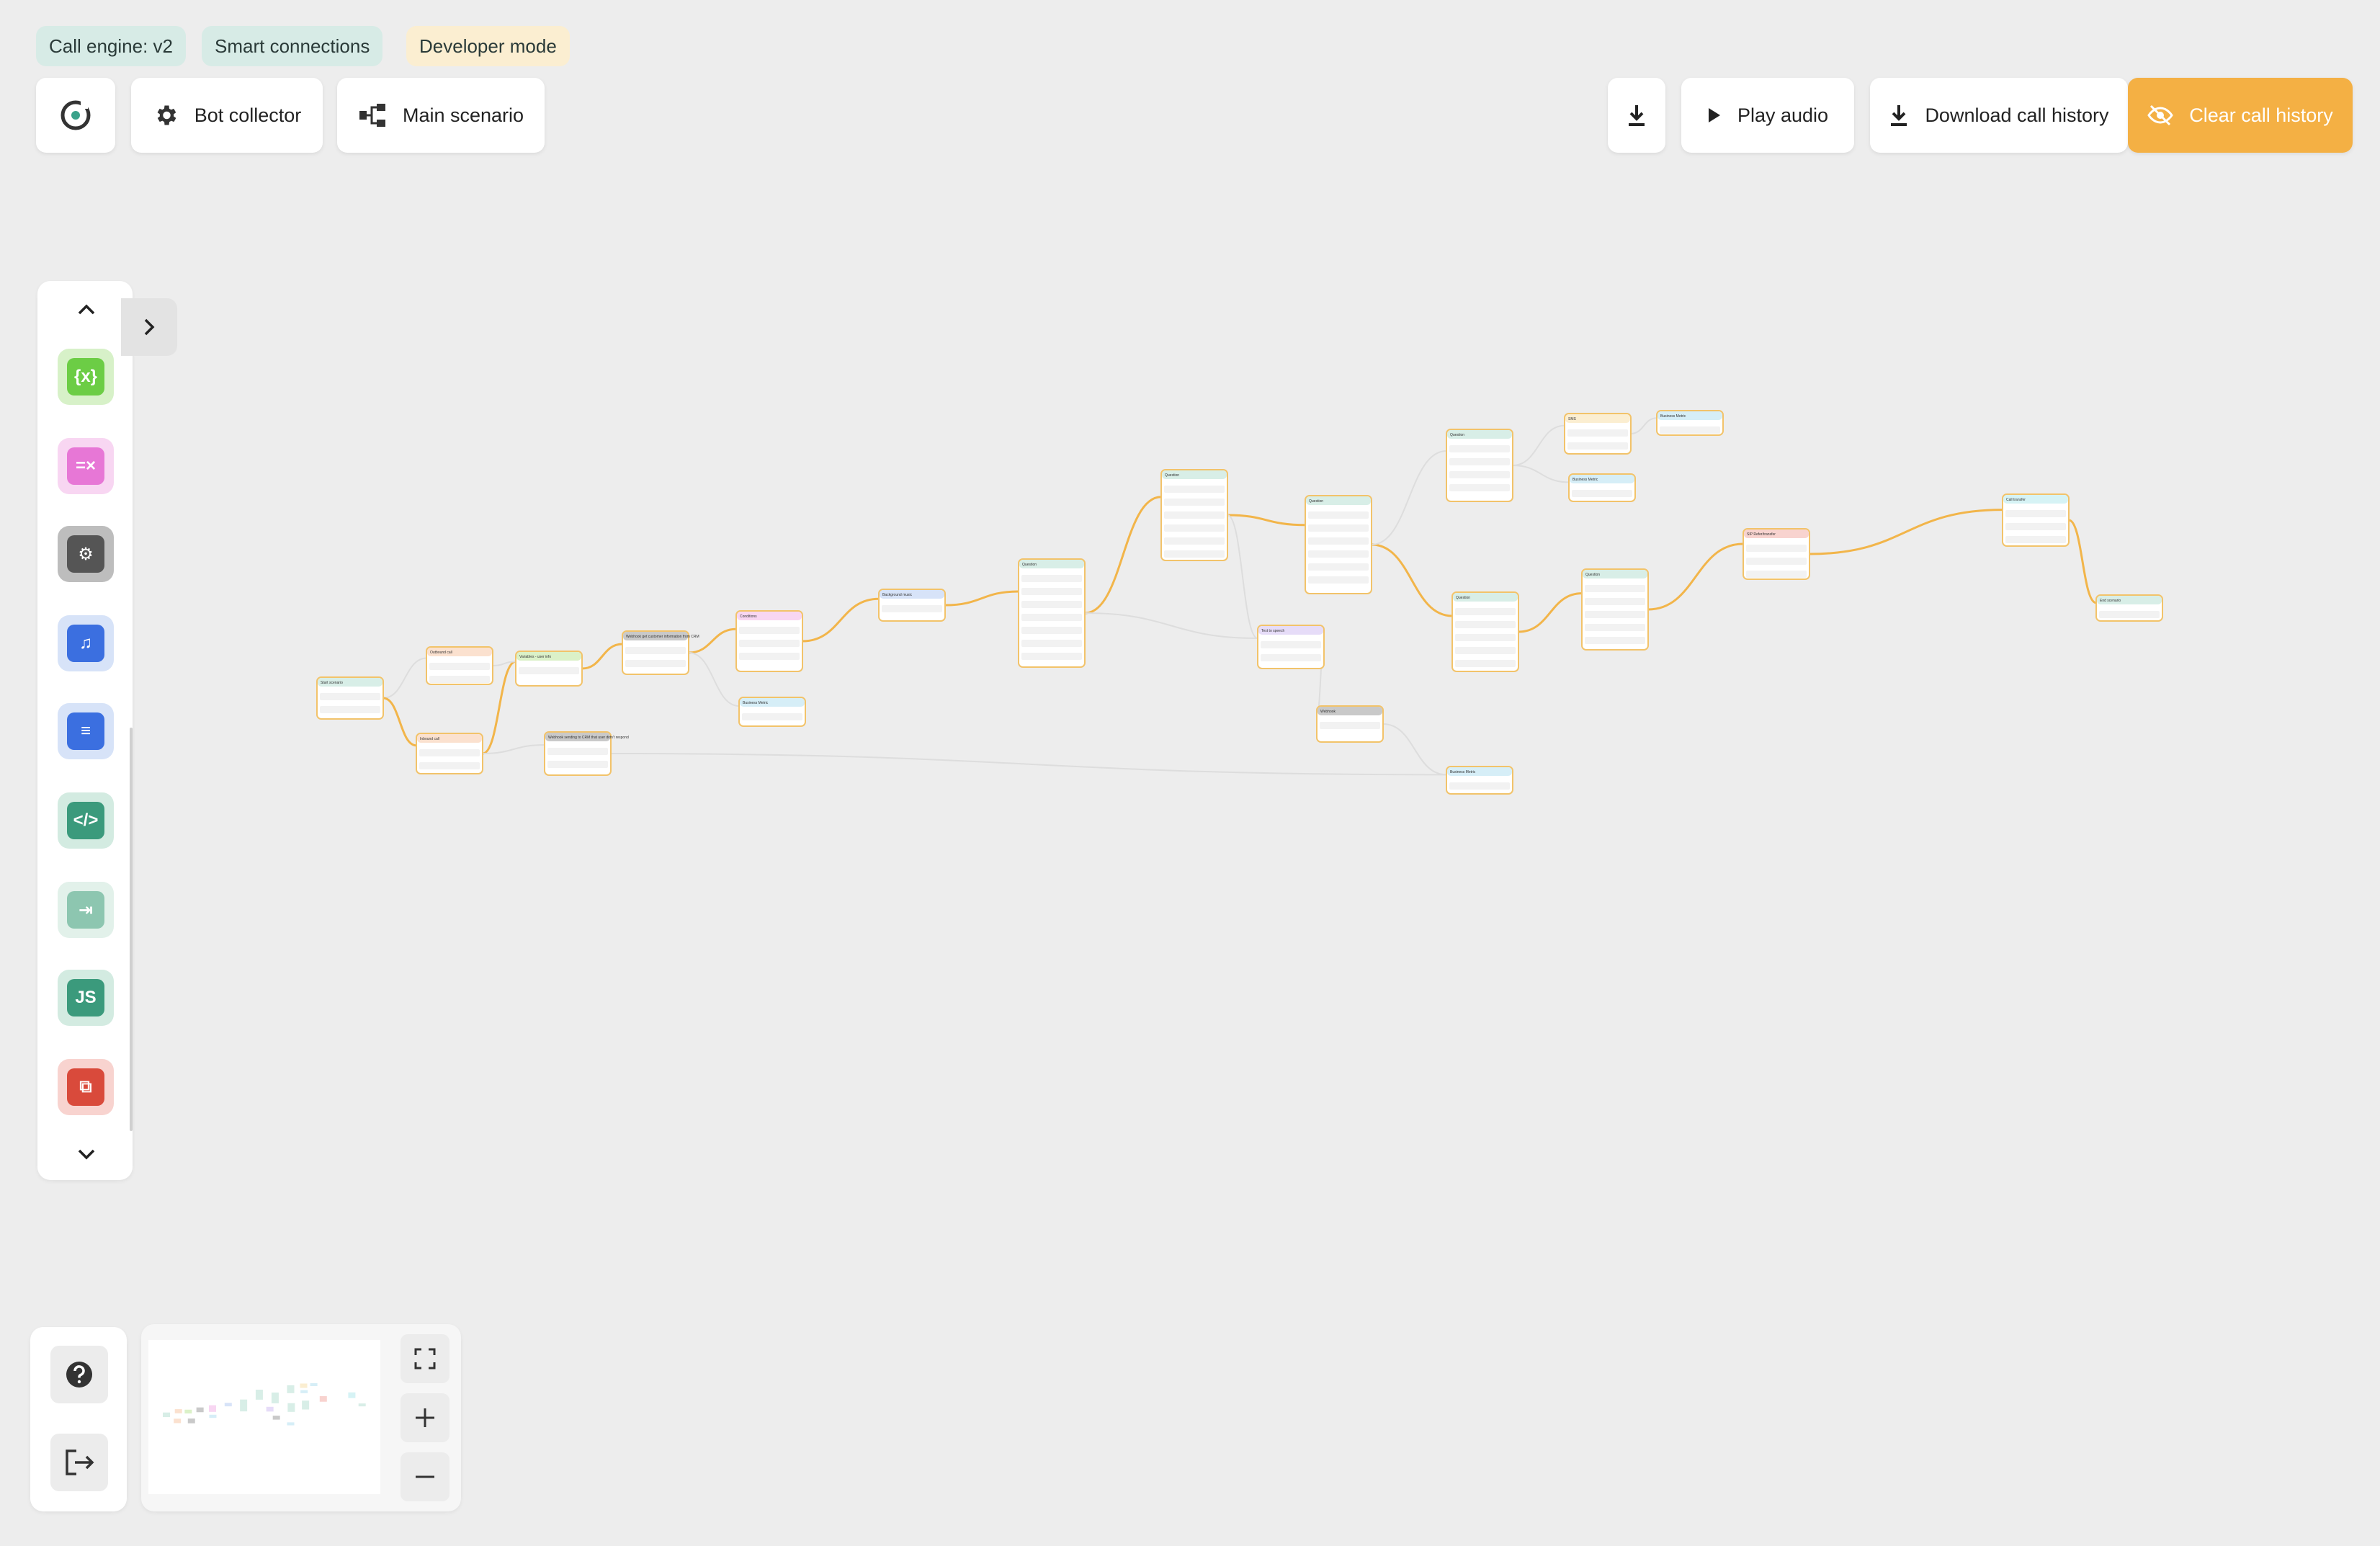  I want to click on flow-node: Text to speech, so click(1291, 647).